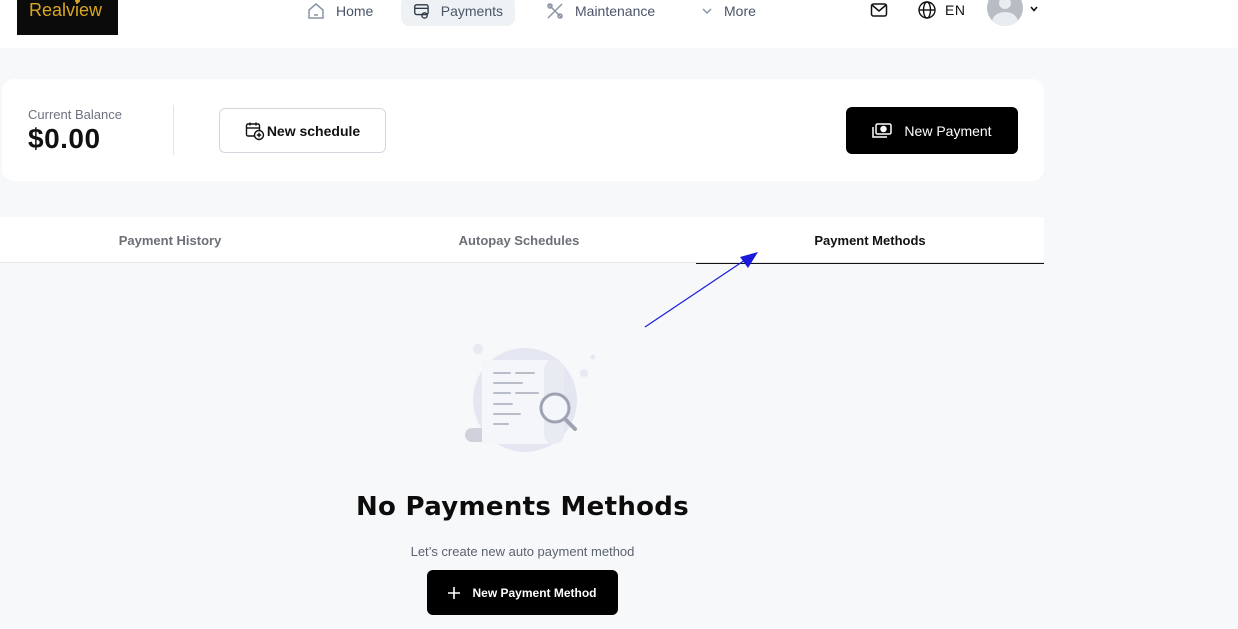 This screenshot has width=1238, height=629. I want to click on empty-document-search-illustration, so click(530, 398).